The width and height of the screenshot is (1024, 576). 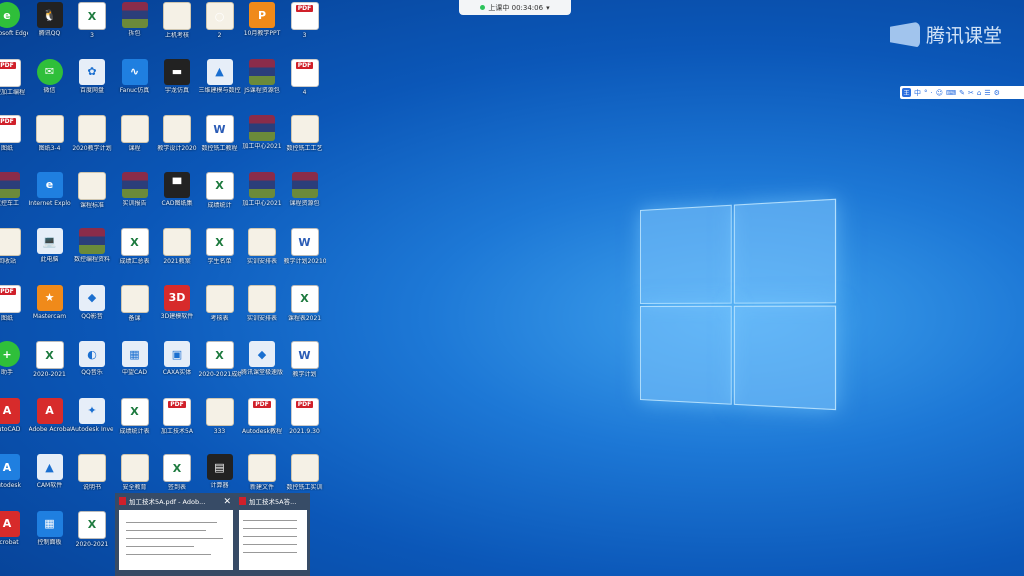 I want to click on ime-item: ✂, so click(x=971, y=93).